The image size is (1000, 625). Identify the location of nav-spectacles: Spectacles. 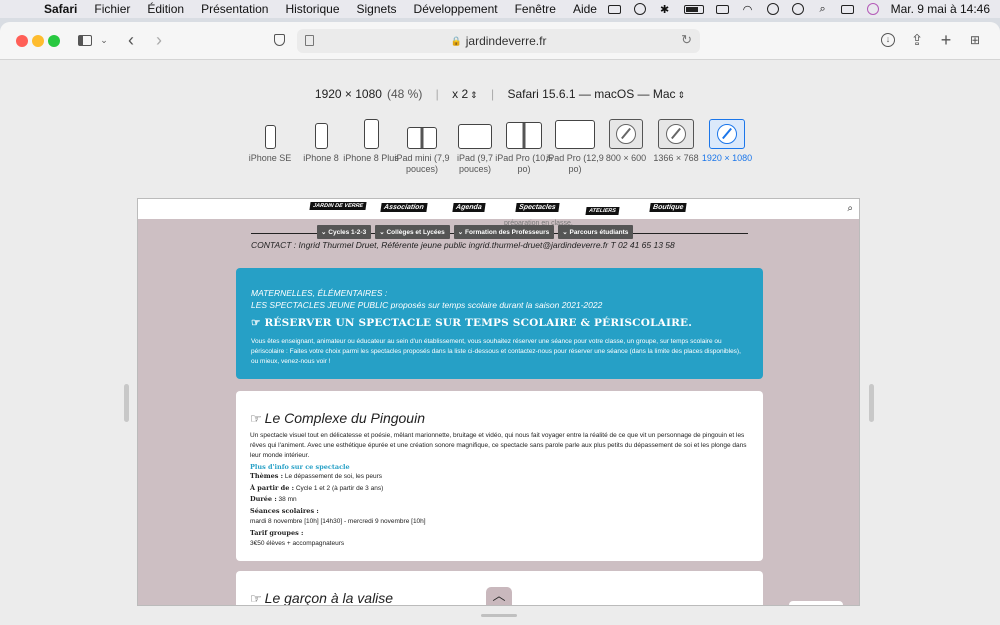
(537, 207).